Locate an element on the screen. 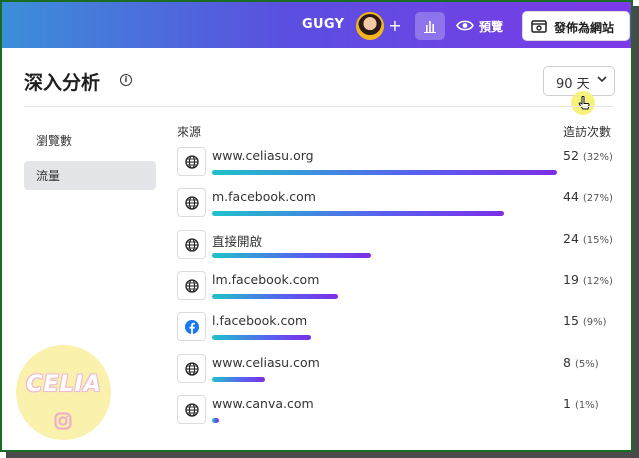 This screenshot has height=458, width=639. preview-button: 預覽 is located at coordinates (483, 26).